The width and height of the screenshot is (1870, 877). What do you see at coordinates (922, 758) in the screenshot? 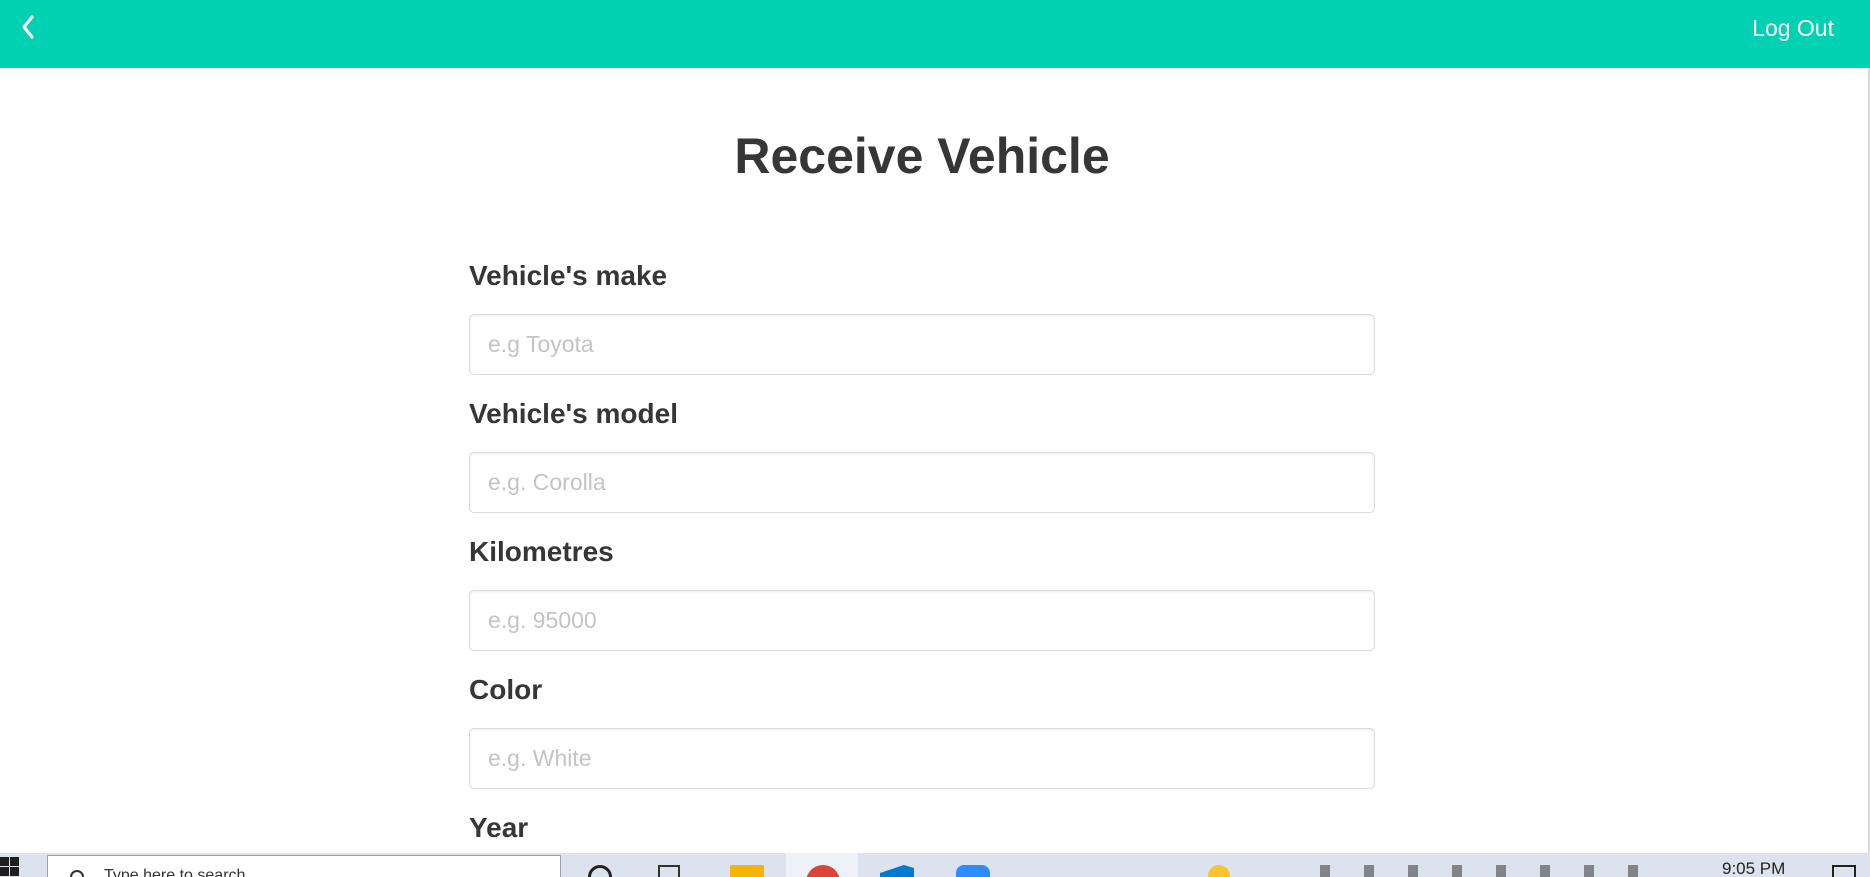
I see `color-input` at bounding box center [922, 758].